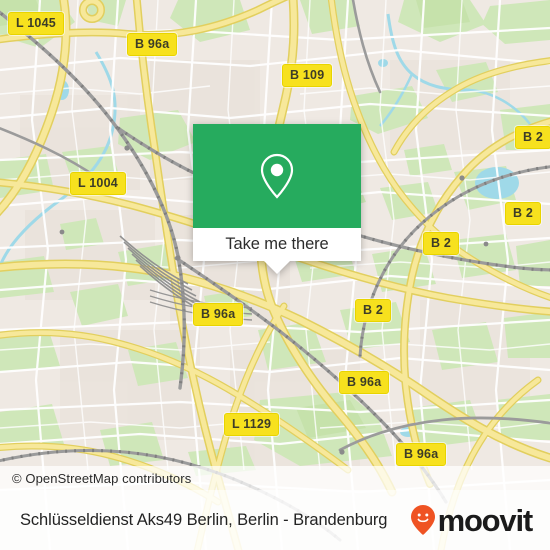 This screenshot has width=550, height=550. What do you see at coordinates (422, 520) in the screenshot?
I see `moovit-smiley-pin-icon` at bounding box center [422, 520].